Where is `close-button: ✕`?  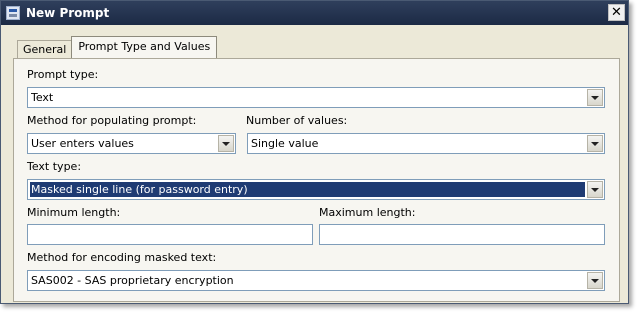 close-button: ✕ is located at coordinates (616, 12).